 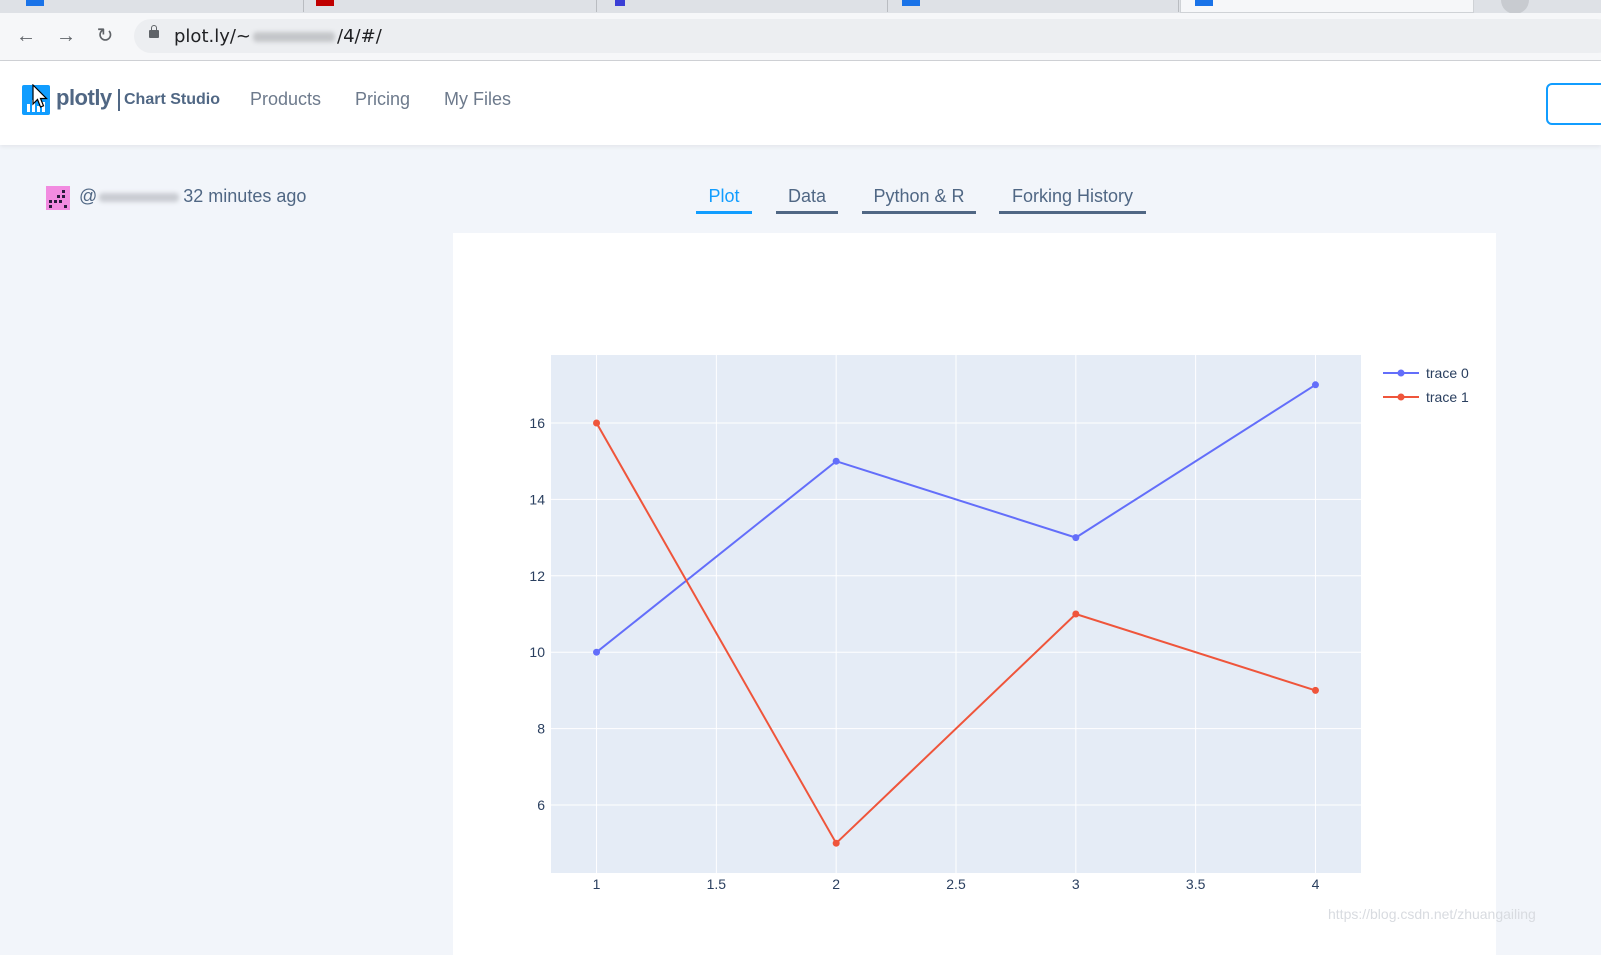 What do you see at coordinates (477, 99) in the screenshot?
I see `nav-my-files: My Files` at bounding box center [477, 99].